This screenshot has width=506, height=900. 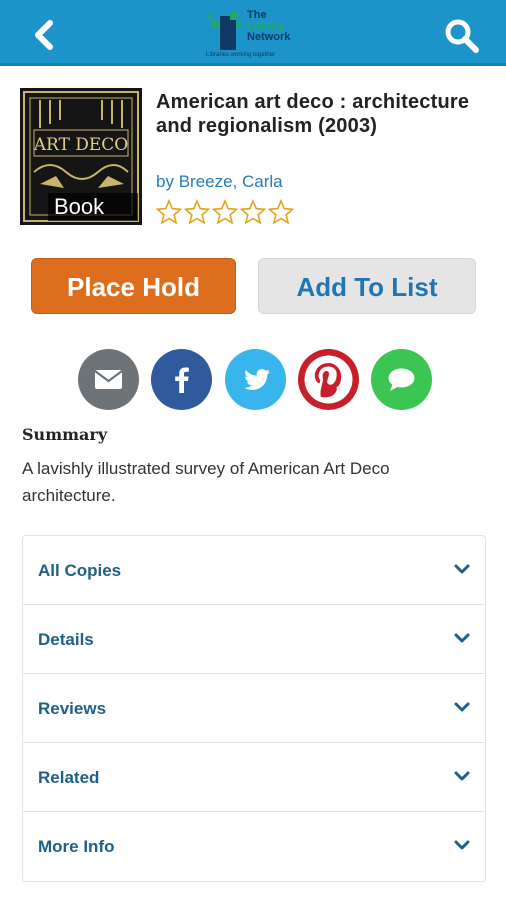 What do you see at coordinates (254, 777) in the screenshot?
I see `accordion-related: Related` at bounding box center [254, 777].